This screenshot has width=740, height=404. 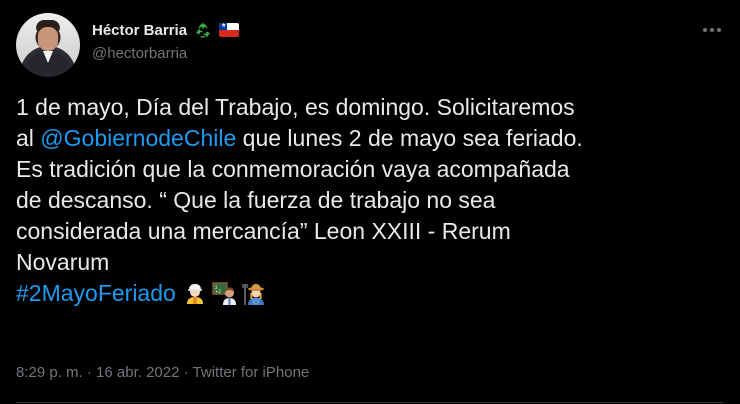 What do you see at coordinates (49, 372) in the screenshot?
I see `tweet-time: 8:29 p. m.` at bounding box center [49, 372].